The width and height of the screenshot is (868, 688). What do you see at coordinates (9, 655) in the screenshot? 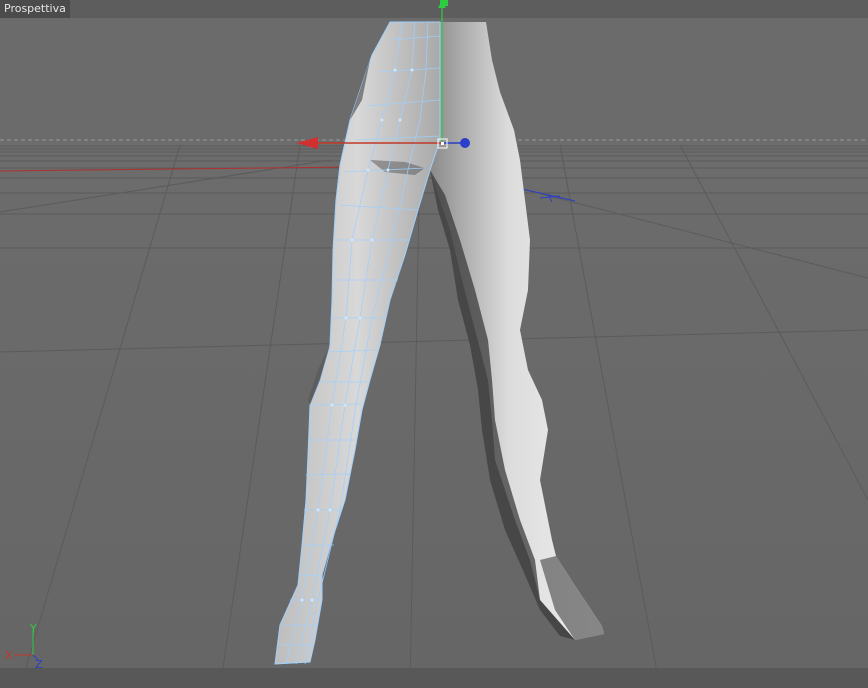
I see `axis-x-label: X` at bounding box center [9, 655].